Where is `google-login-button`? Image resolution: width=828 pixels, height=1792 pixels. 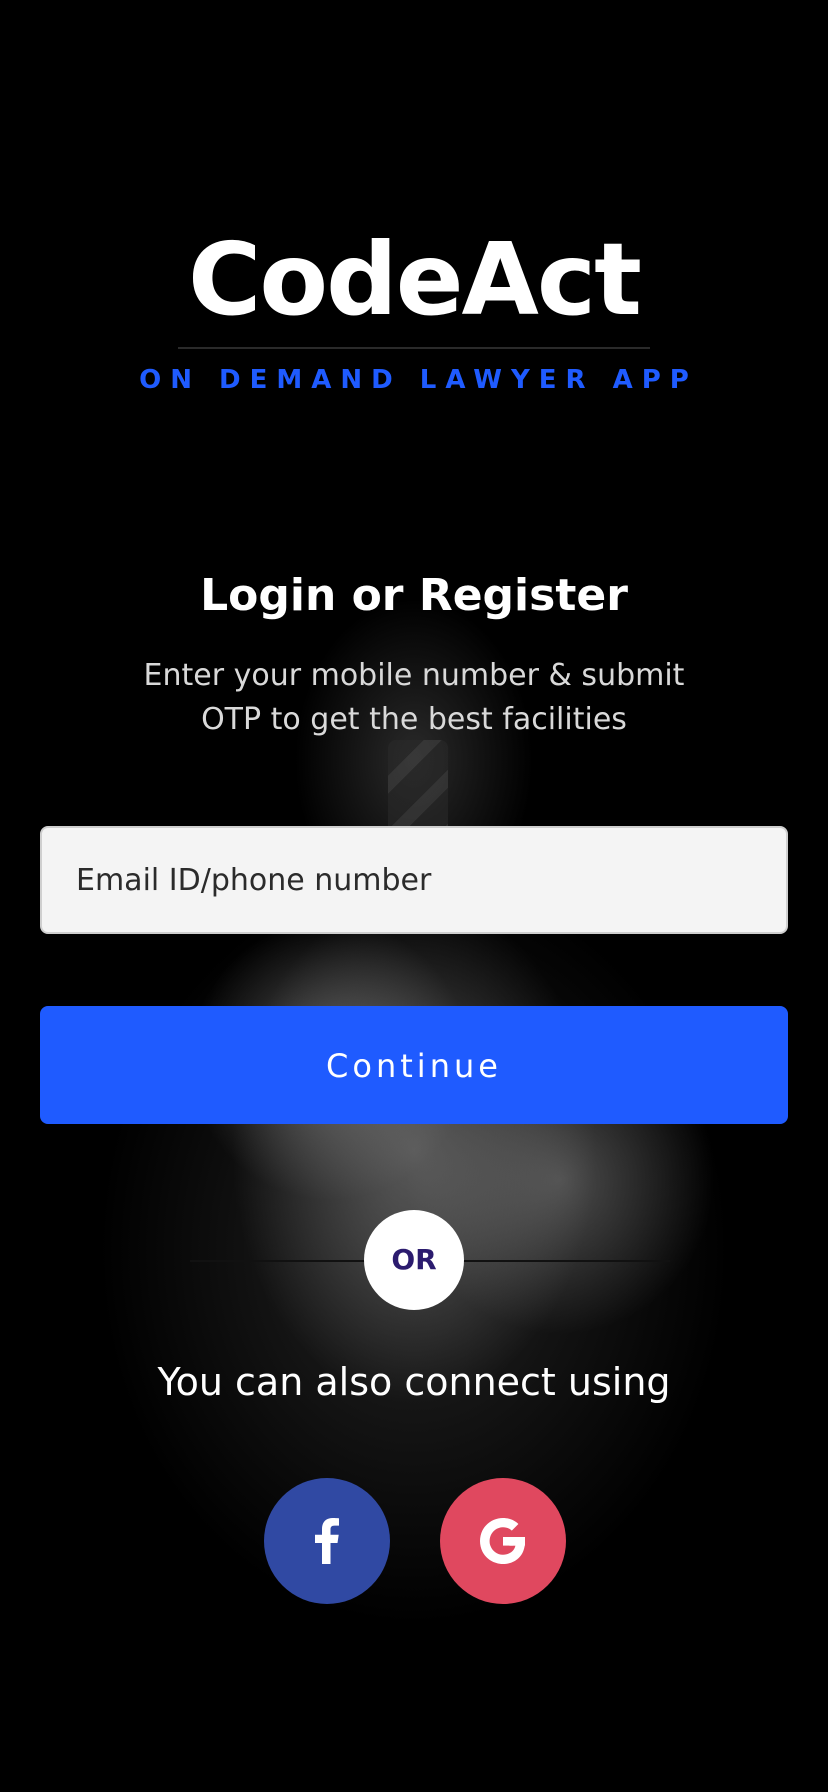
google-login-button is located at coordinates (503, 1541).